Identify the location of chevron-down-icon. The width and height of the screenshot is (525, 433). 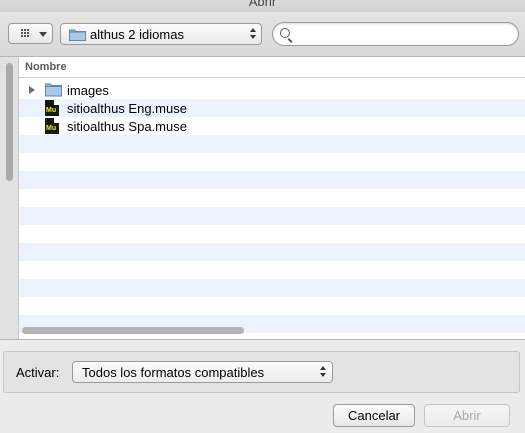
(43, 34).